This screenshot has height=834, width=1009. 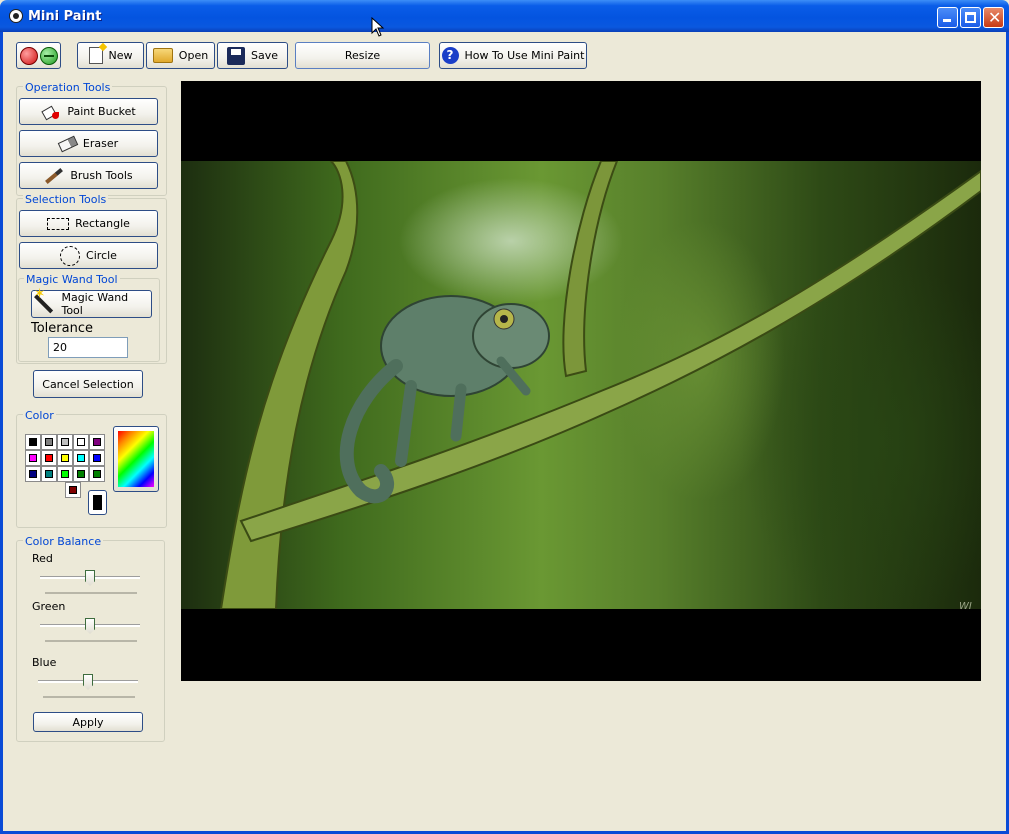 What do you see at coordinates (95, 55) in the screenshot?
I see `new-file-icon` at bounding box center [95, 55].